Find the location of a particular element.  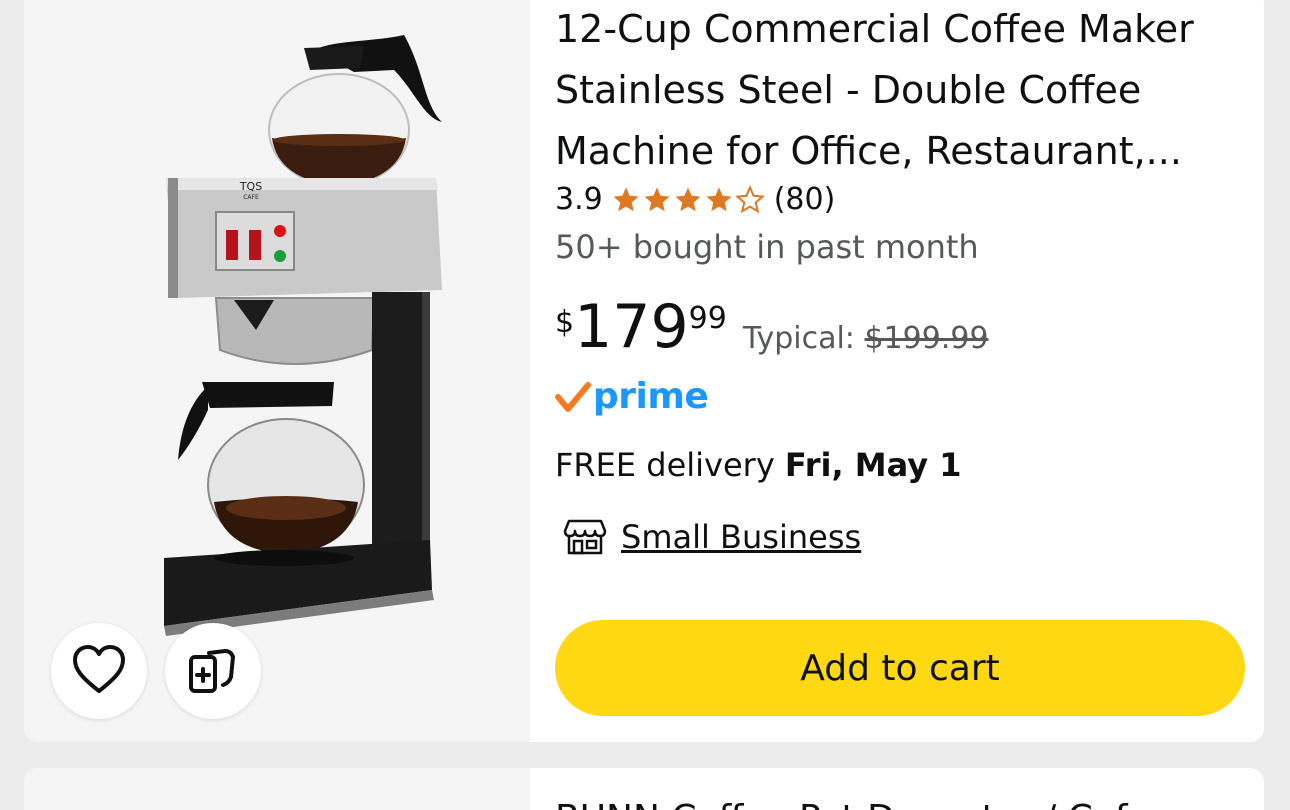

bought-count: 50+ bought in past month is located at coordinates (767, 247).